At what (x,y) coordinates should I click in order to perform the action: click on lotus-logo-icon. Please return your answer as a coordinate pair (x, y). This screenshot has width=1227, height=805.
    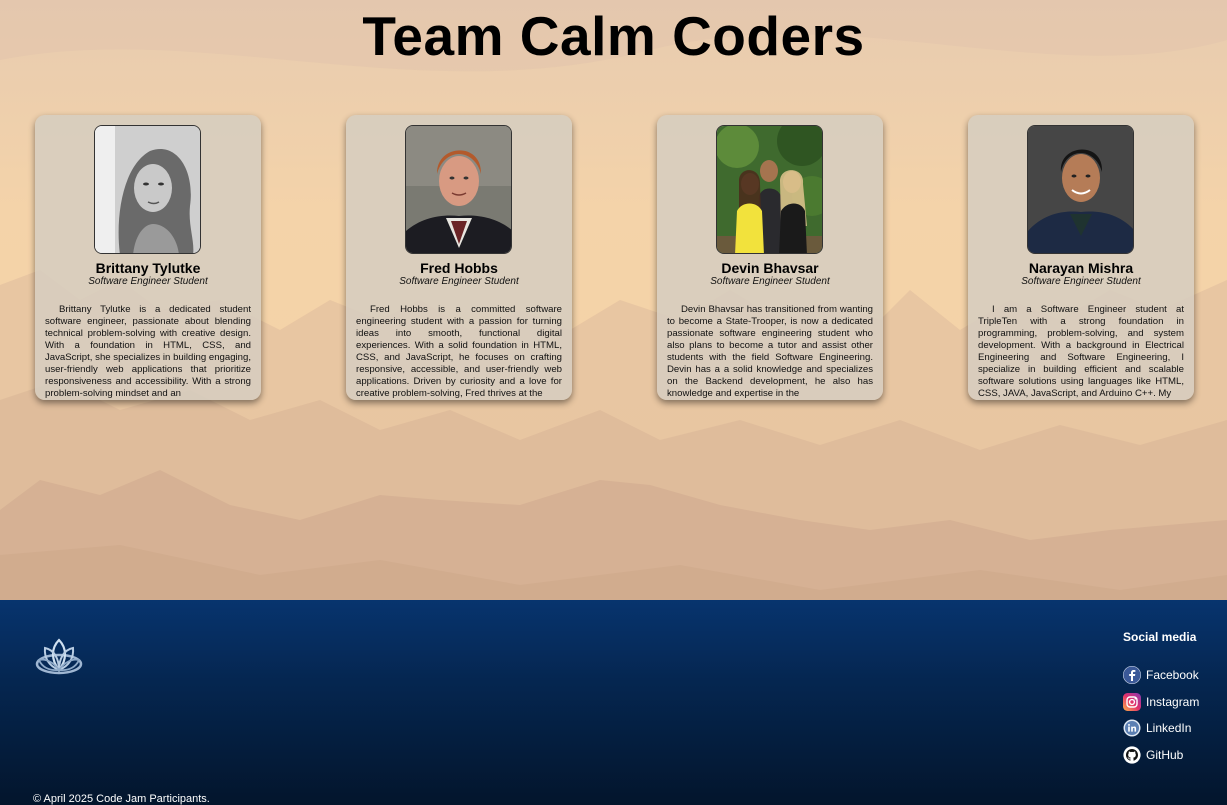
    Looking at the image, I should click on (59, 658).